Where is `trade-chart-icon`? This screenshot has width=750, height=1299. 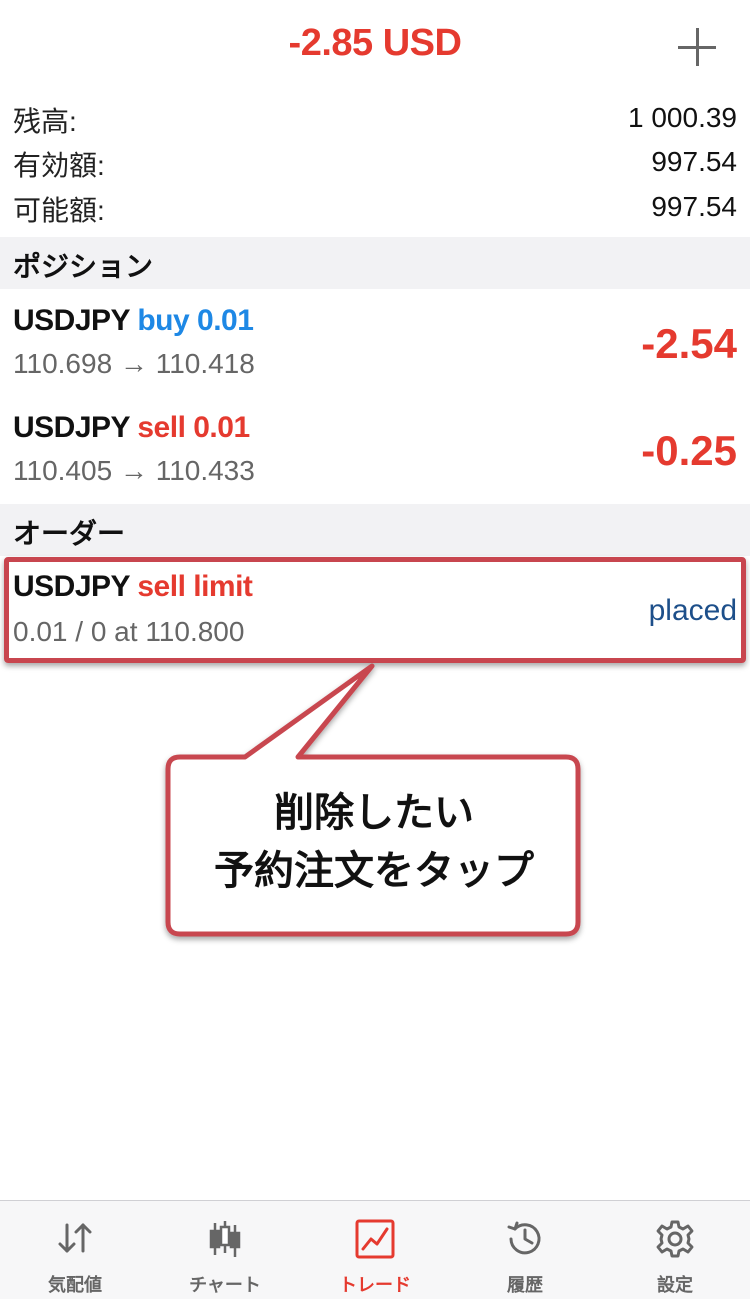
trade-chart-icon is located at coordinates (375, 1239).